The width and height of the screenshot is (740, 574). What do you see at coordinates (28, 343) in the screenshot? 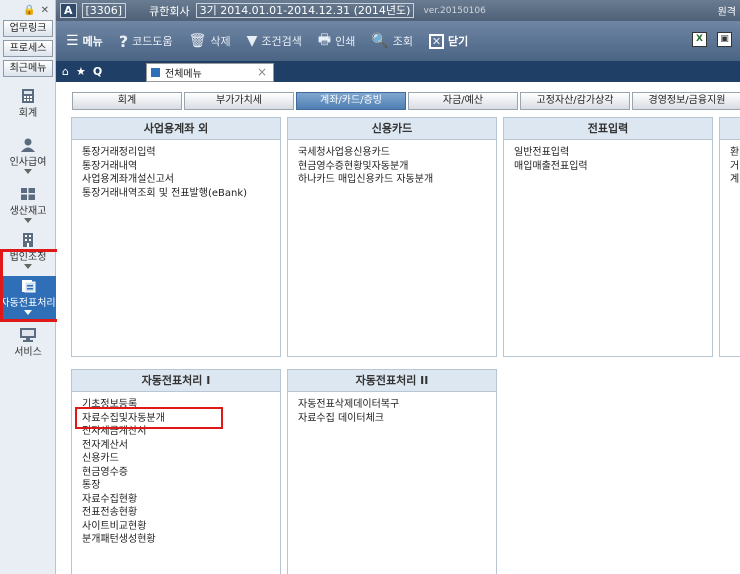
I see `rail-item-service: 서비스` at bounding box center [28, 343].